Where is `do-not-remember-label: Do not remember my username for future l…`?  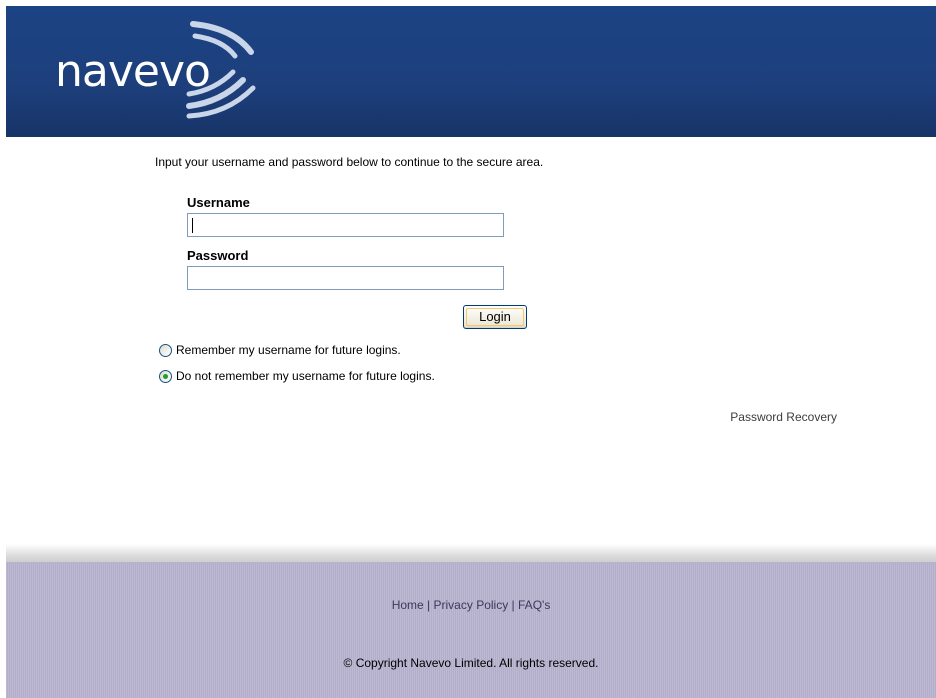 do-not-remember-label: Do not remember my username for future l… is located at coordinates (305, 376).